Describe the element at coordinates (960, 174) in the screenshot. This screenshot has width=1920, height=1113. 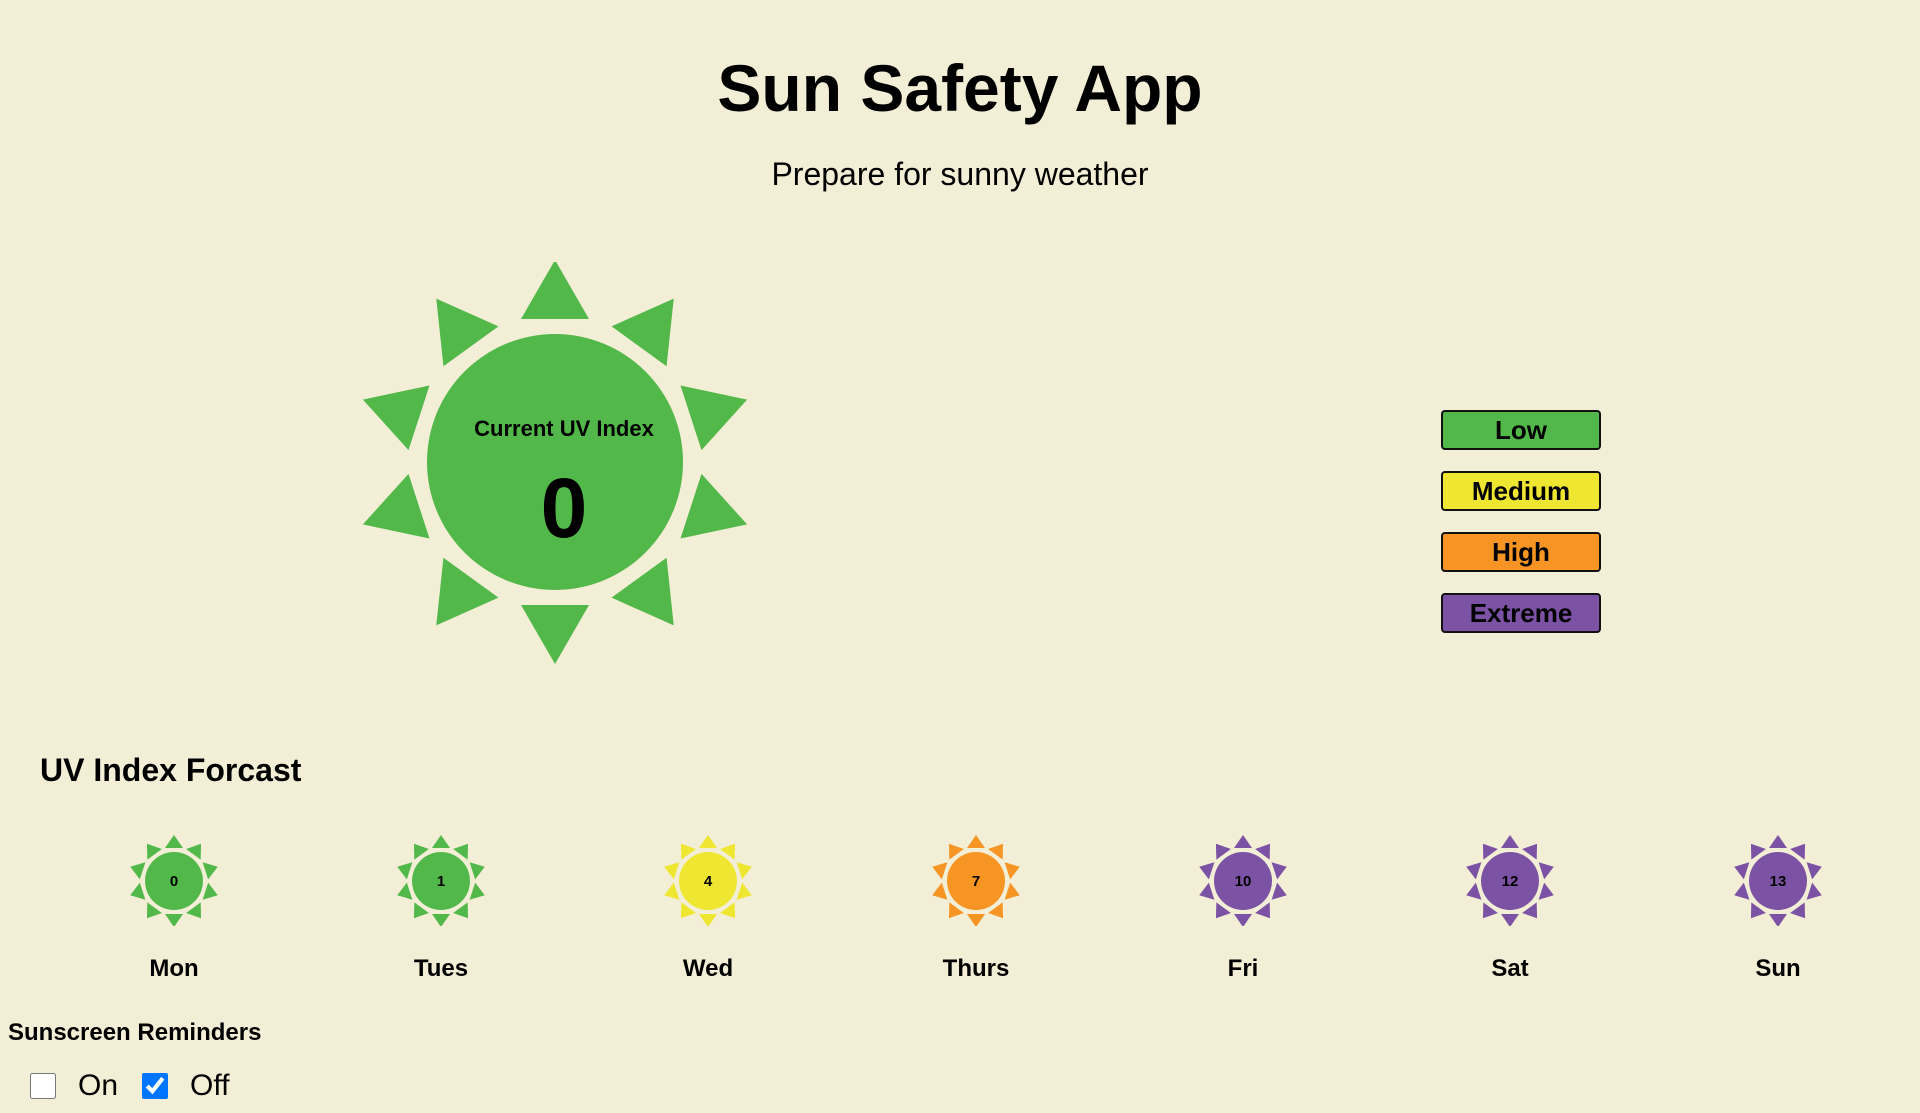
I see `app-subtitle: Prepare for sunny weather` at that location.